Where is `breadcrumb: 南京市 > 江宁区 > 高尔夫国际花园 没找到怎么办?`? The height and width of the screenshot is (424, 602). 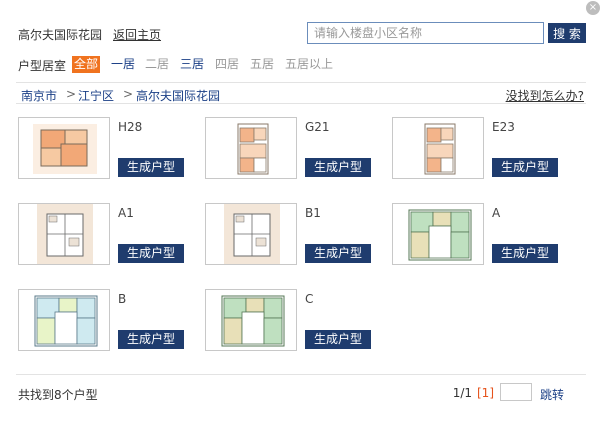 breadcrumb: 南京市 > 江宁区 > 高尔夫国际花园 没找到怎么办? is located at coordinates (301, 93).